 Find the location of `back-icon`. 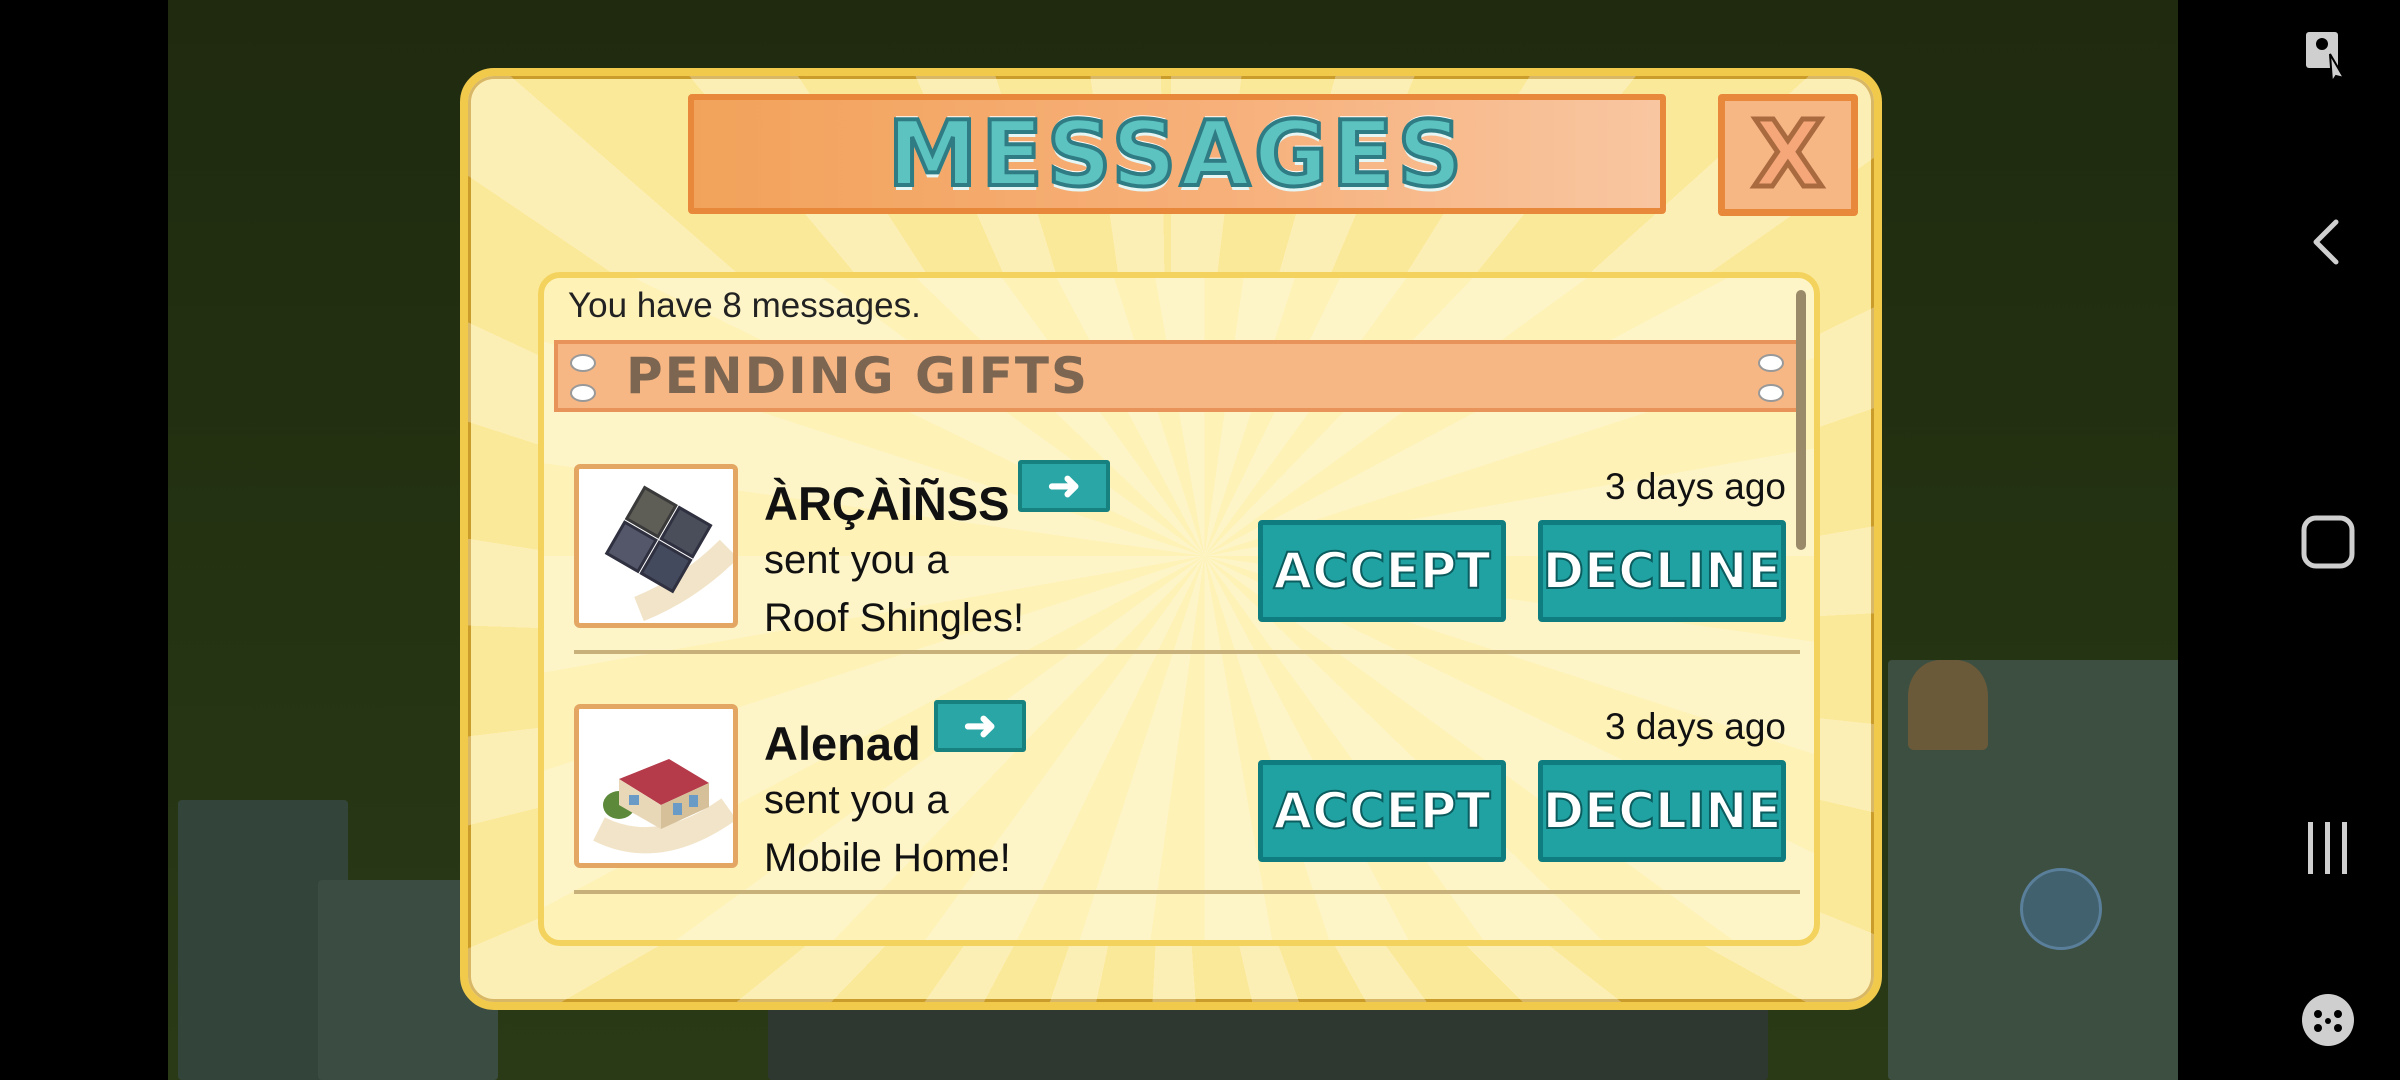

back-icon is located at coordinates (2328, 242).